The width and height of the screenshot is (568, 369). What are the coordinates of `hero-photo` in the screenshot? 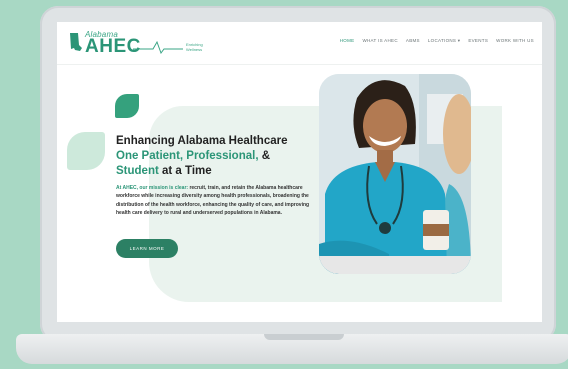 It's located at (395, 174).